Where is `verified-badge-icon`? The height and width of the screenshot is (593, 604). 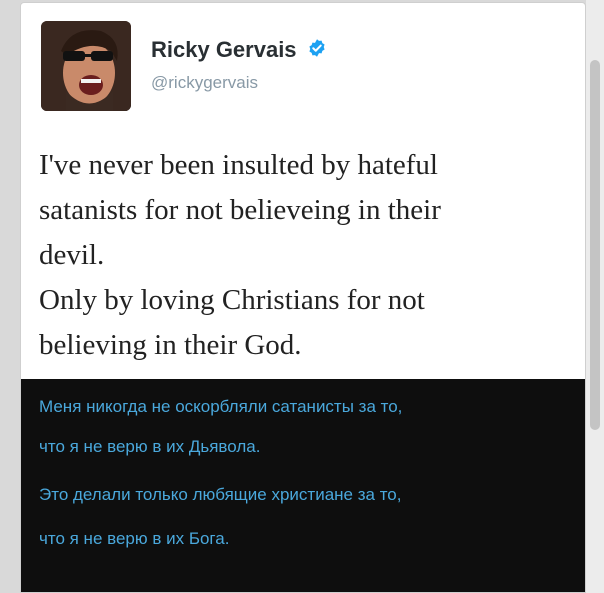 verified-badge-icon is located at coordinates (317, 50).